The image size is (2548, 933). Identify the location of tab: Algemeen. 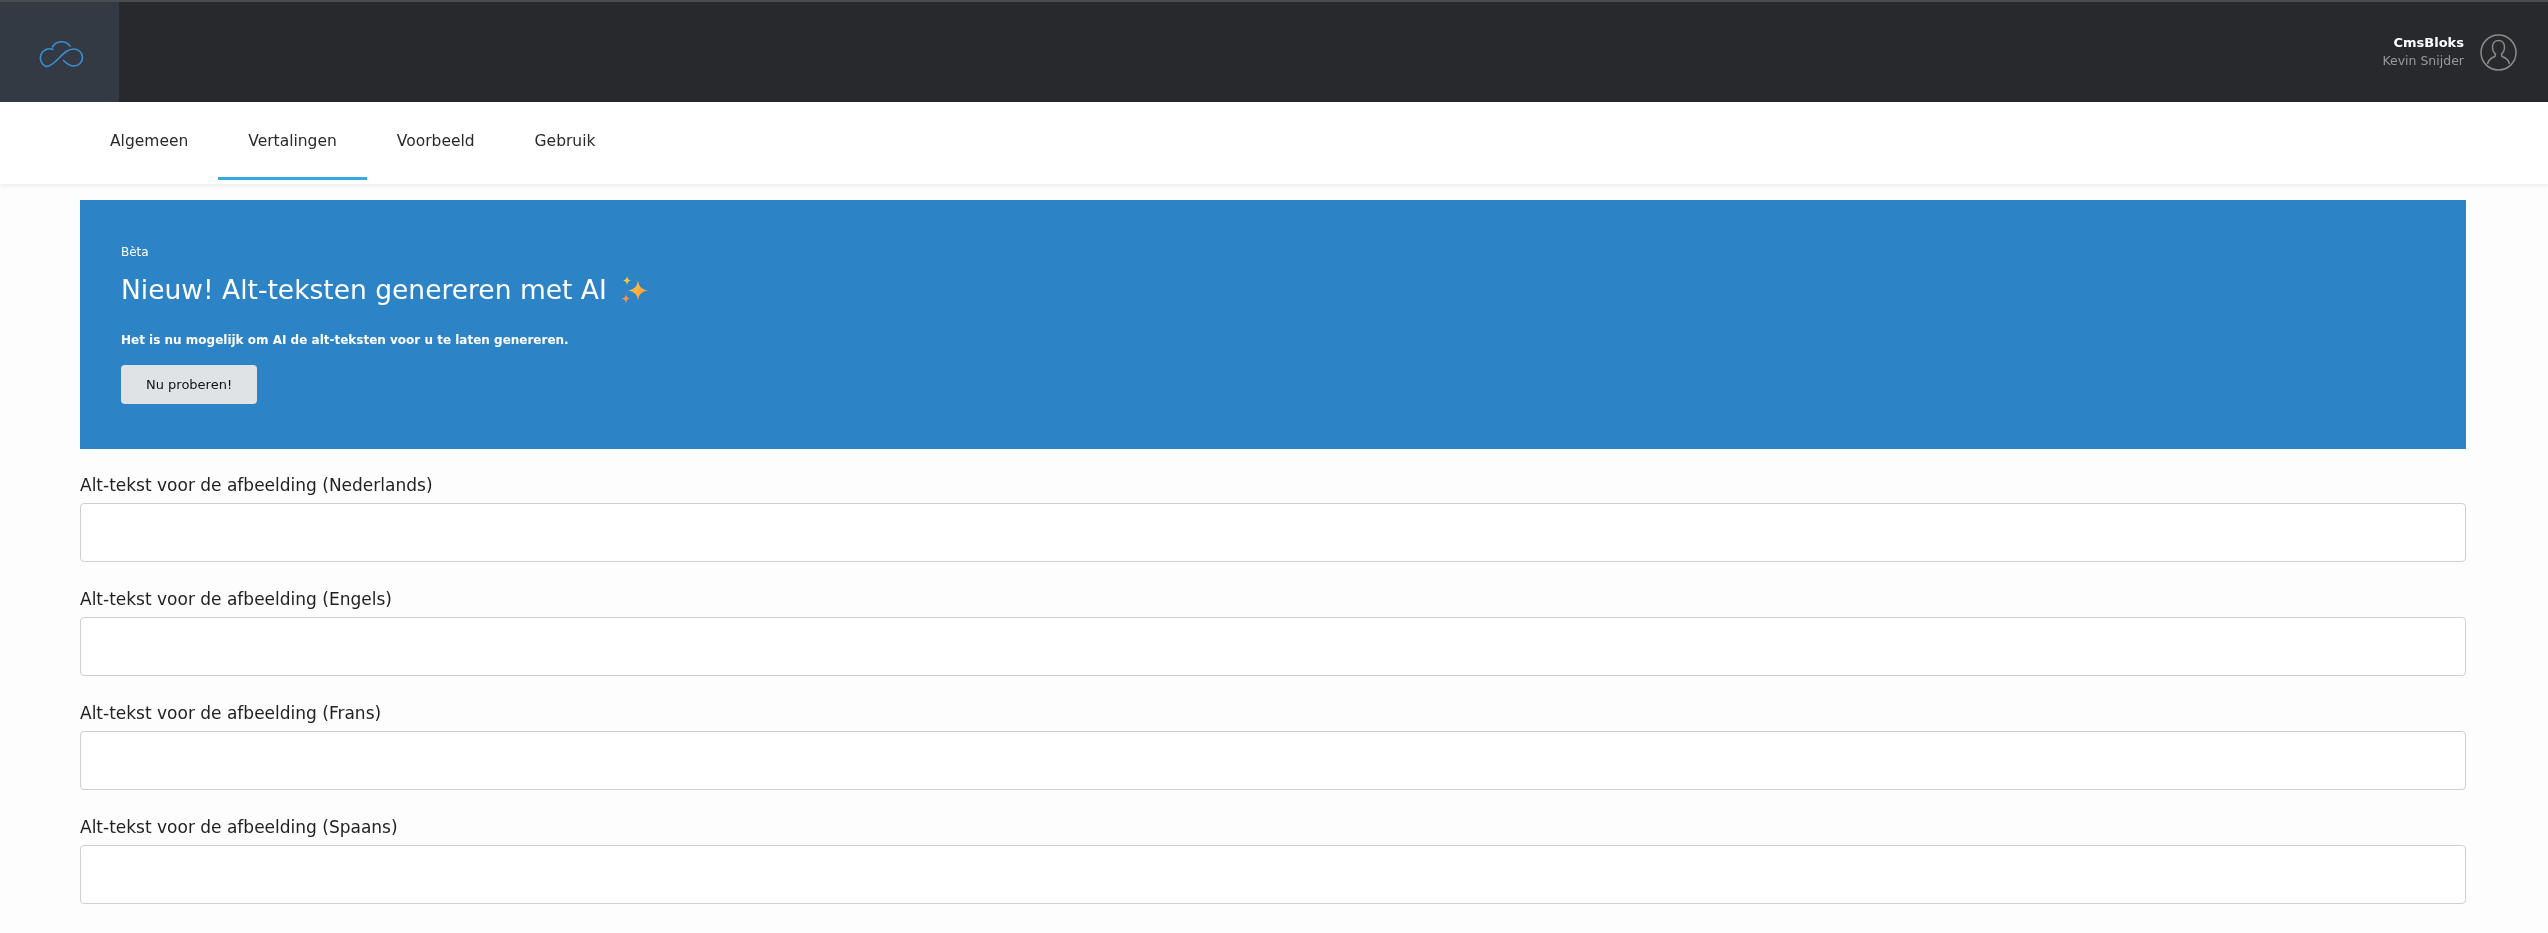
(149, 141).